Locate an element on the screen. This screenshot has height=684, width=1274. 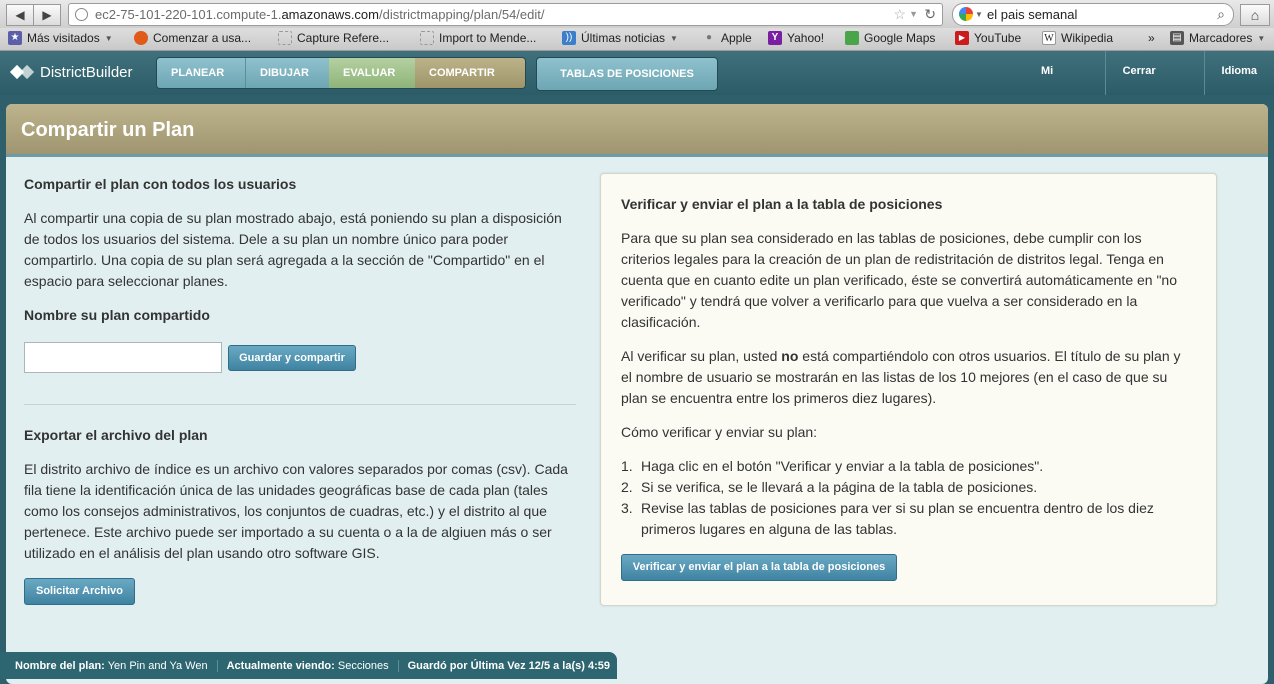
tab-dibujar: DIBUJAR is located at coordinates (287, 73).